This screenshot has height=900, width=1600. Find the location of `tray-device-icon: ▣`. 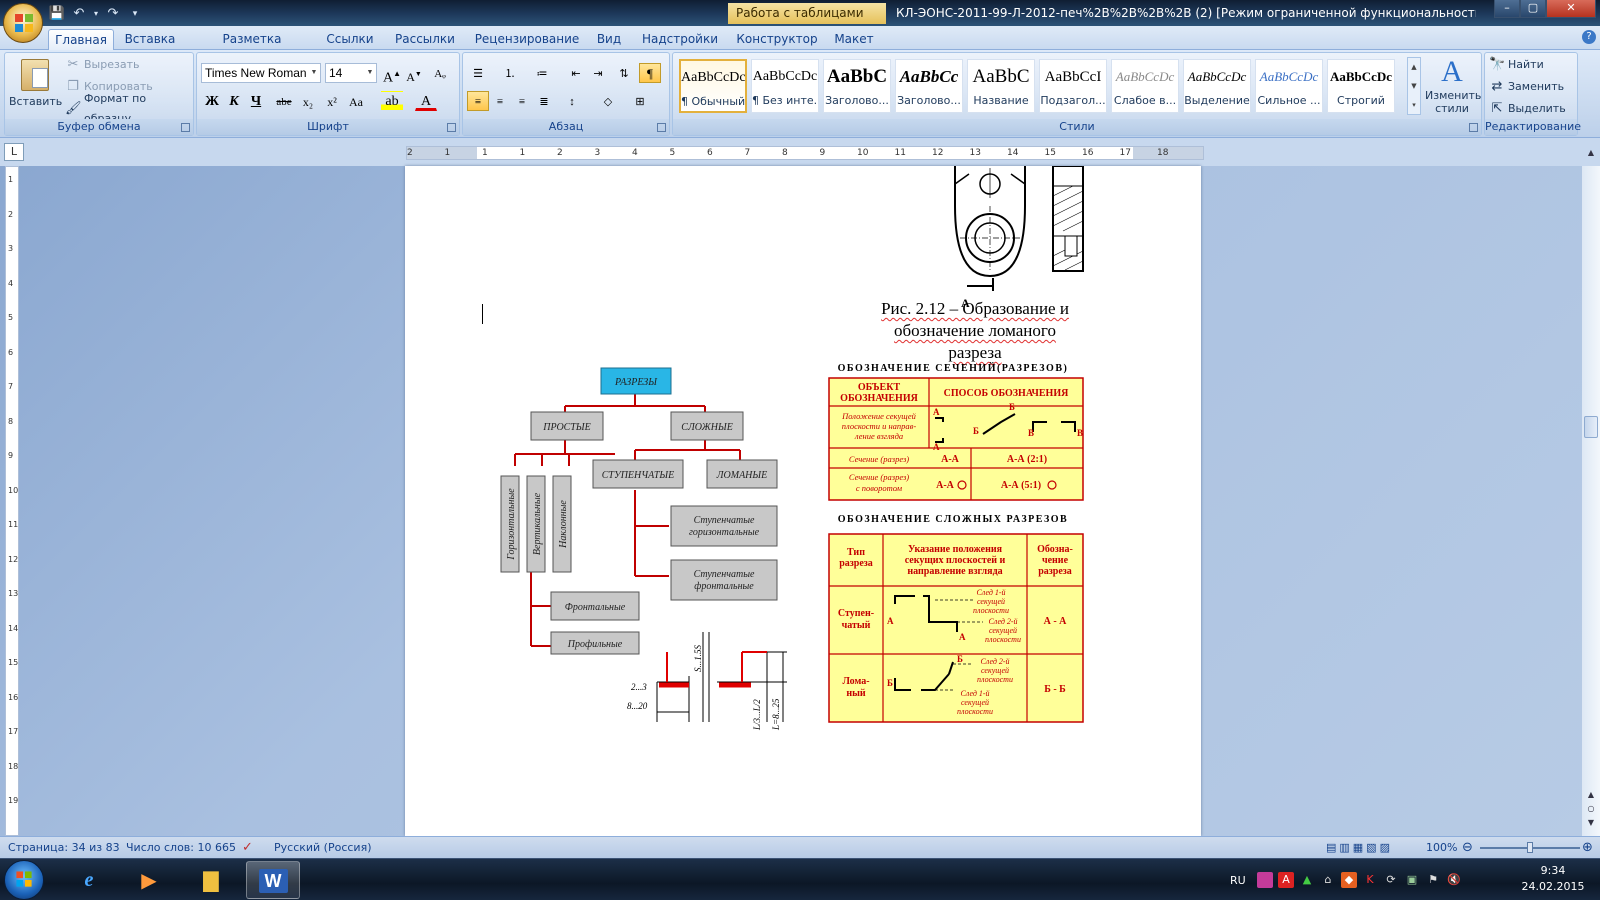

tray-device-icon: ▣ is located at coordinates (1412, 880).